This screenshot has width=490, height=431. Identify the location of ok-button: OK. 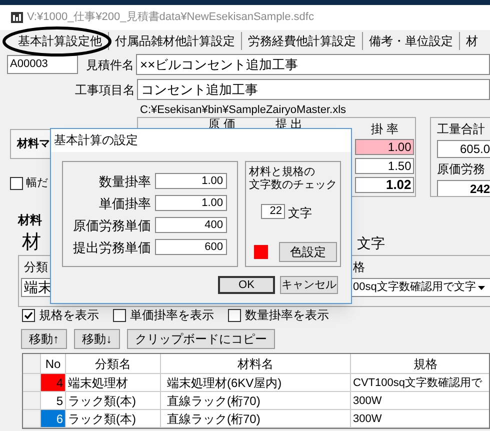
(246, 285).